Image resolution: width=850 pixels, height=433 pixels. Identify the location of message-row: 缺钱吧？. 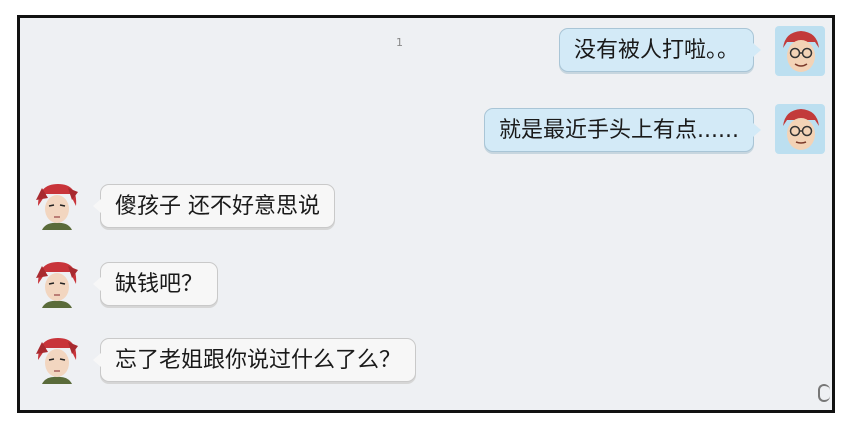
(426, 286).